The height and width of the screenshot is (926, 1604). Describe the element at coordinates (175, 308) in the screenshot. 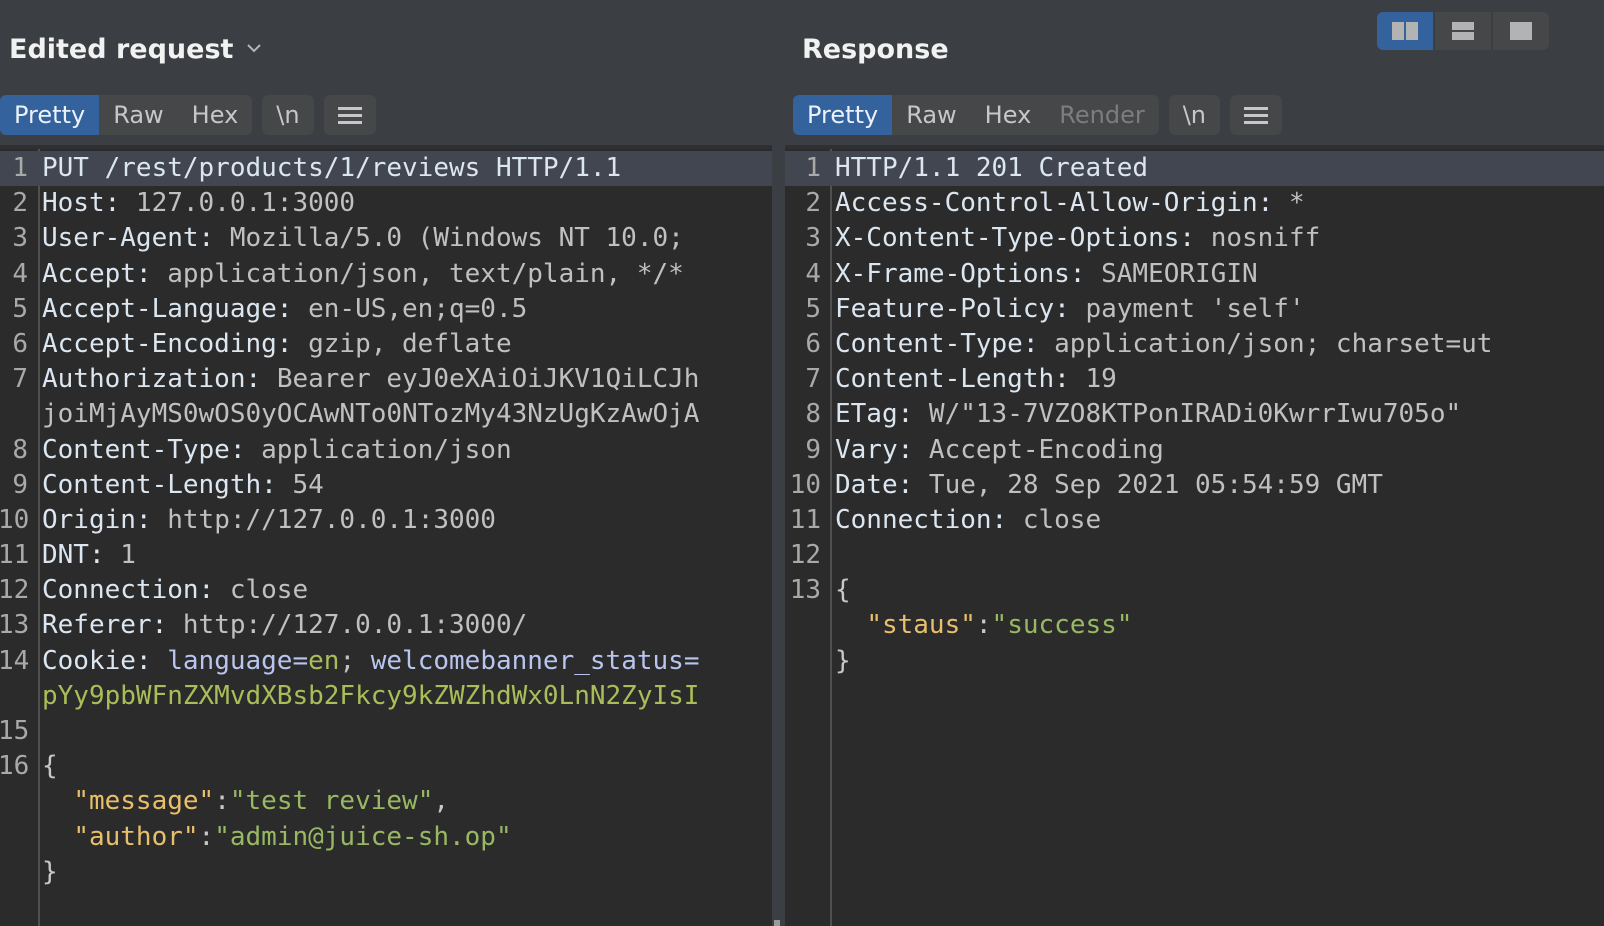

I see `header-name: Accept-Language:` at that location.